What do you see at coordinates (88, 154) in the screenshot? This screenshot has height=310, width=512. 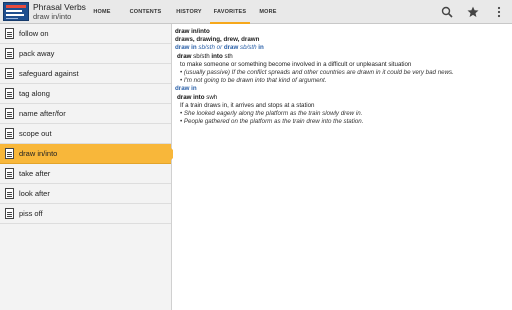 I see `list-item-selected: draw in/into` at bounding box center [88, 154].